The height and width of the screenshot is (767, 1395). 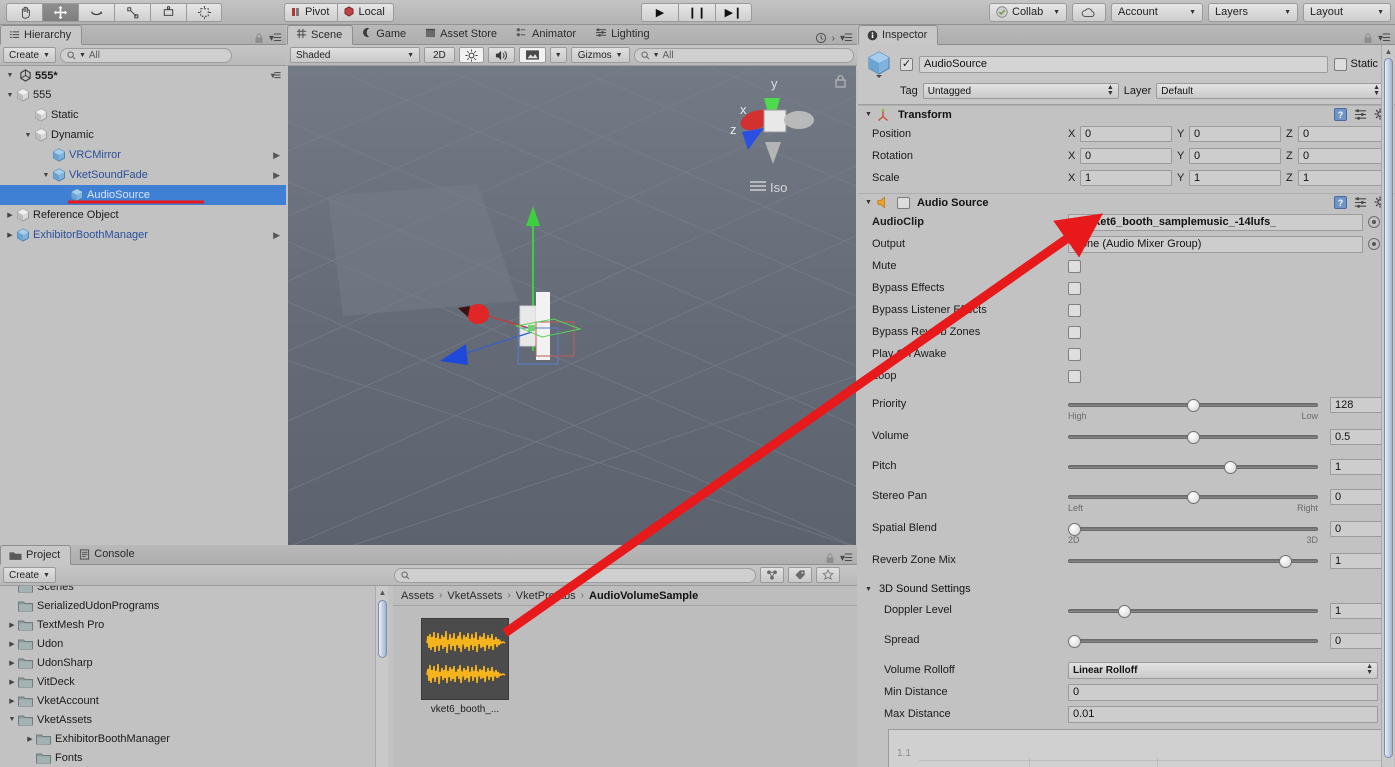 I want to click on scene-twisty-icon: ▼, so click(x=10, y=75).